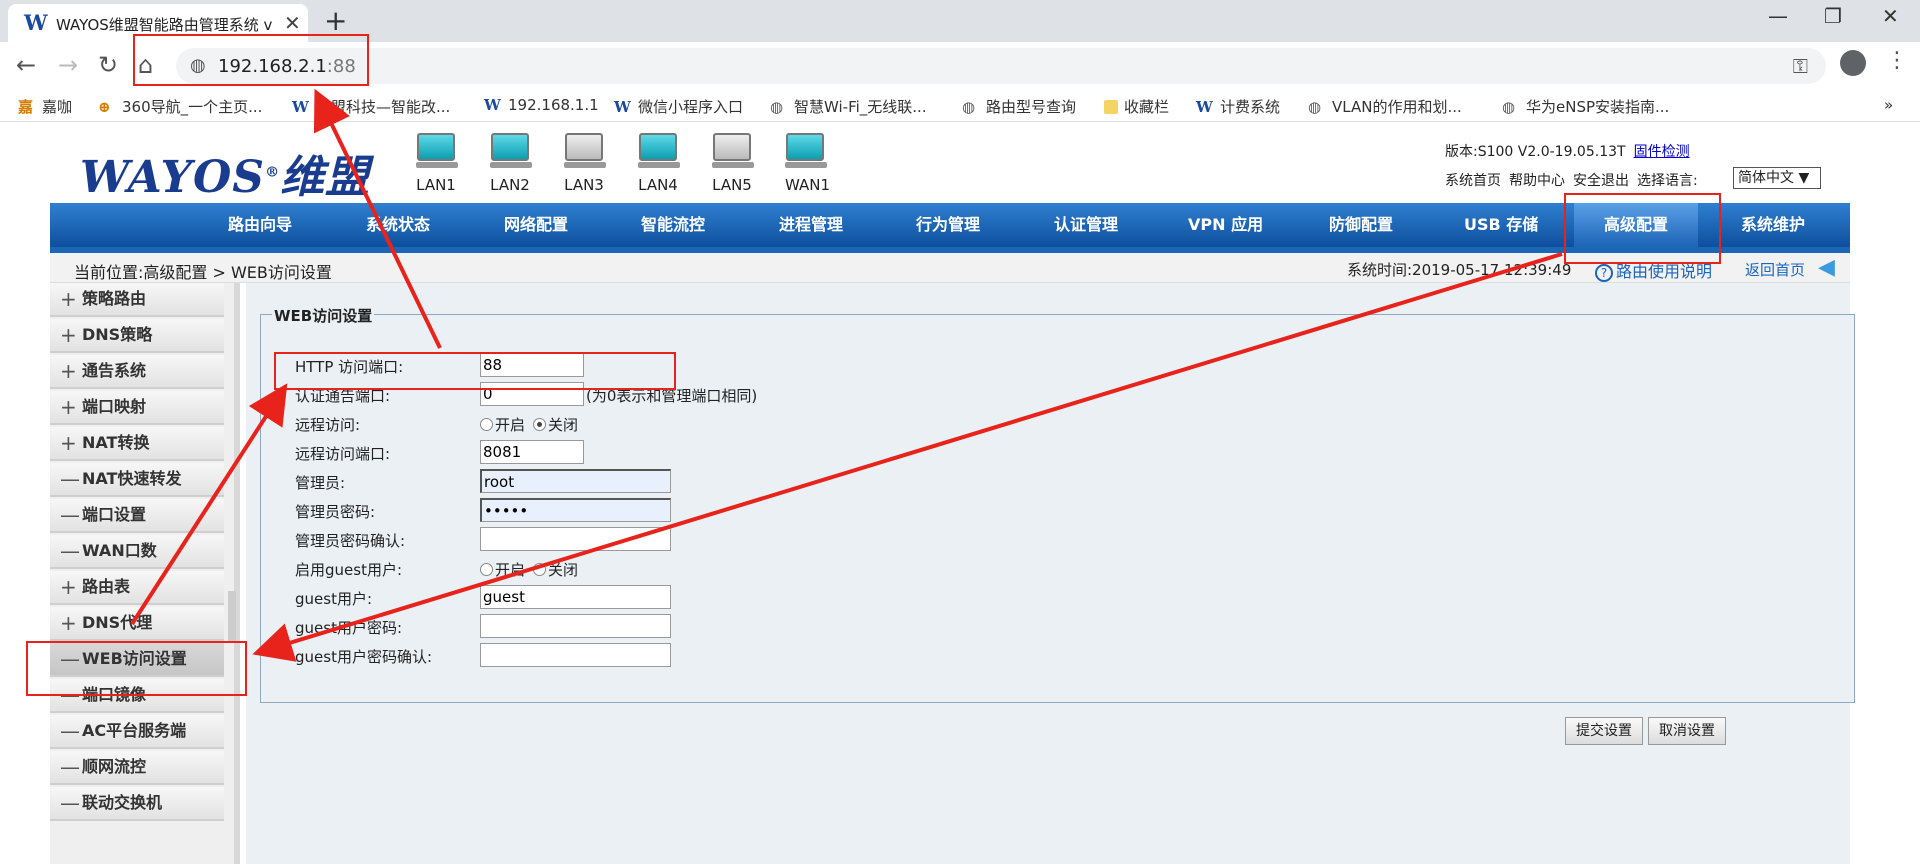  I want to click on nav-item-system-maintenance: 系统维护, so click(1773, 225).